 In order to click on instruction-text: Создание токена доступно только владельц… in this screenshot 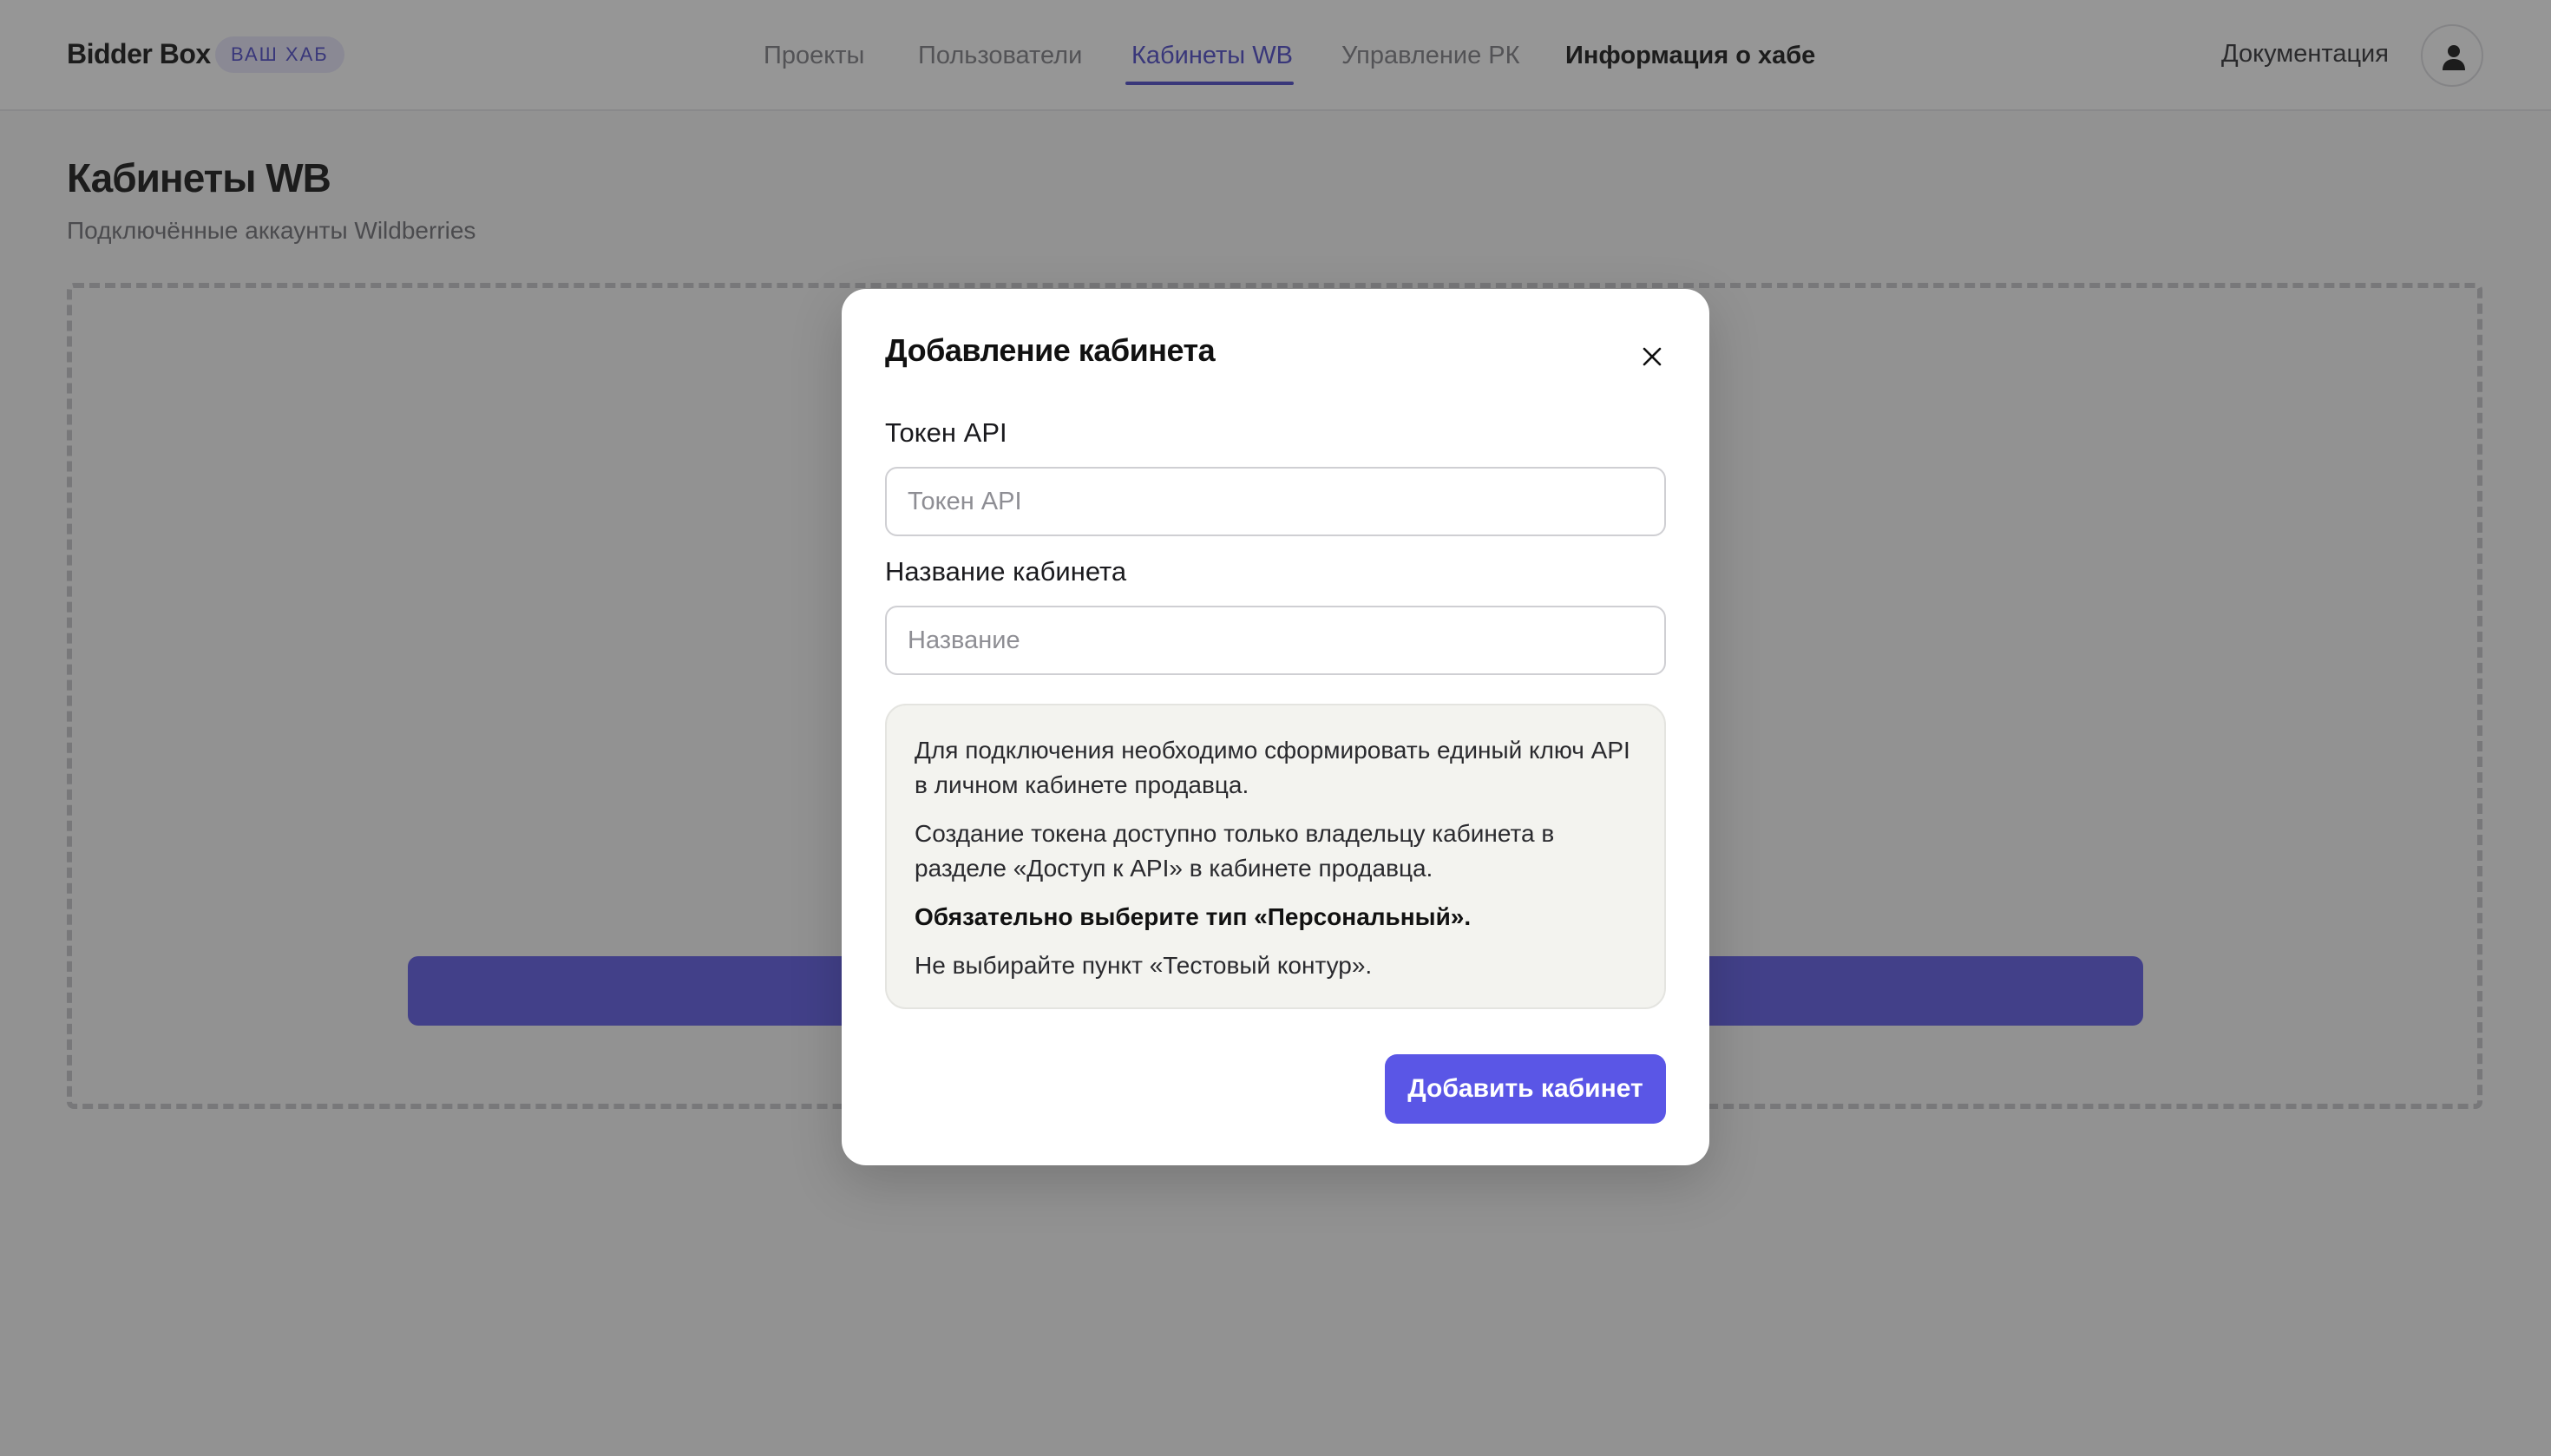, I will do `click(1235, 851)`.